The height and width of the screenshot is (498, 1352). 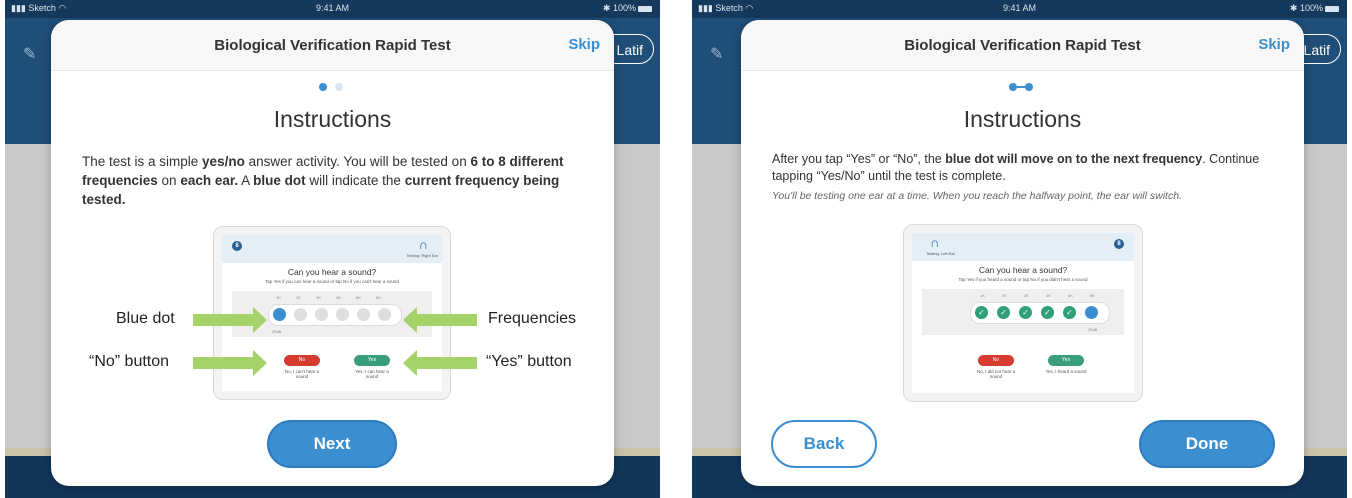 What do you see at coordinates (302, 374) in the screenshot?
I see `mock-no-caption: No, I can't hear a sound` at bounding box center [302, 374].